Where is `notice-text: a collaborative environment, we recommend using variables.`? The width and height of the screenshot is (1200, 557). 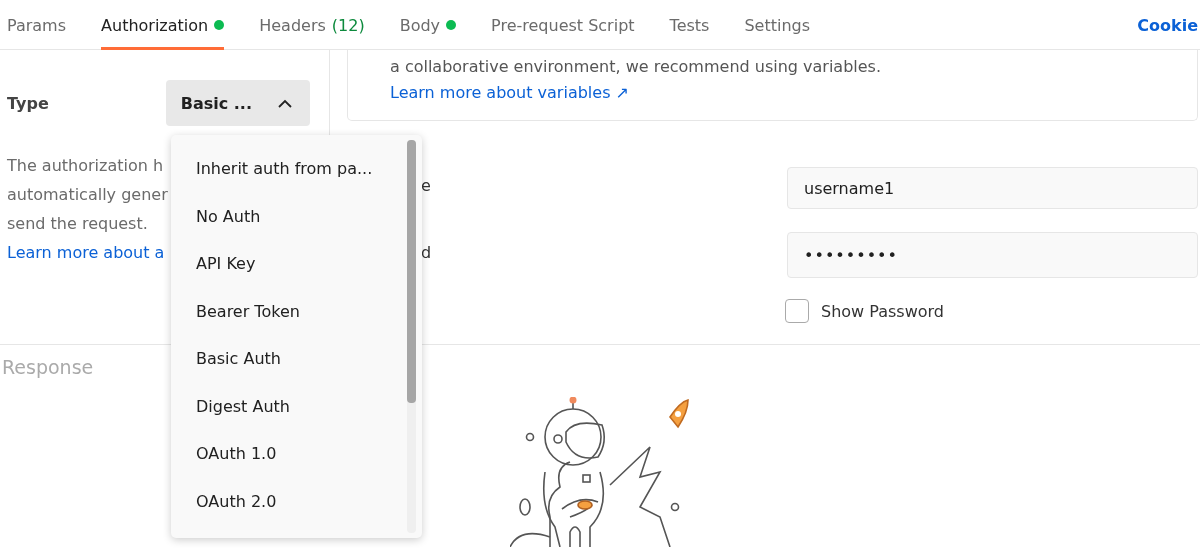
notice-text: a collaborative environment, we recommend using variables. is located at coordinates (636, 67).